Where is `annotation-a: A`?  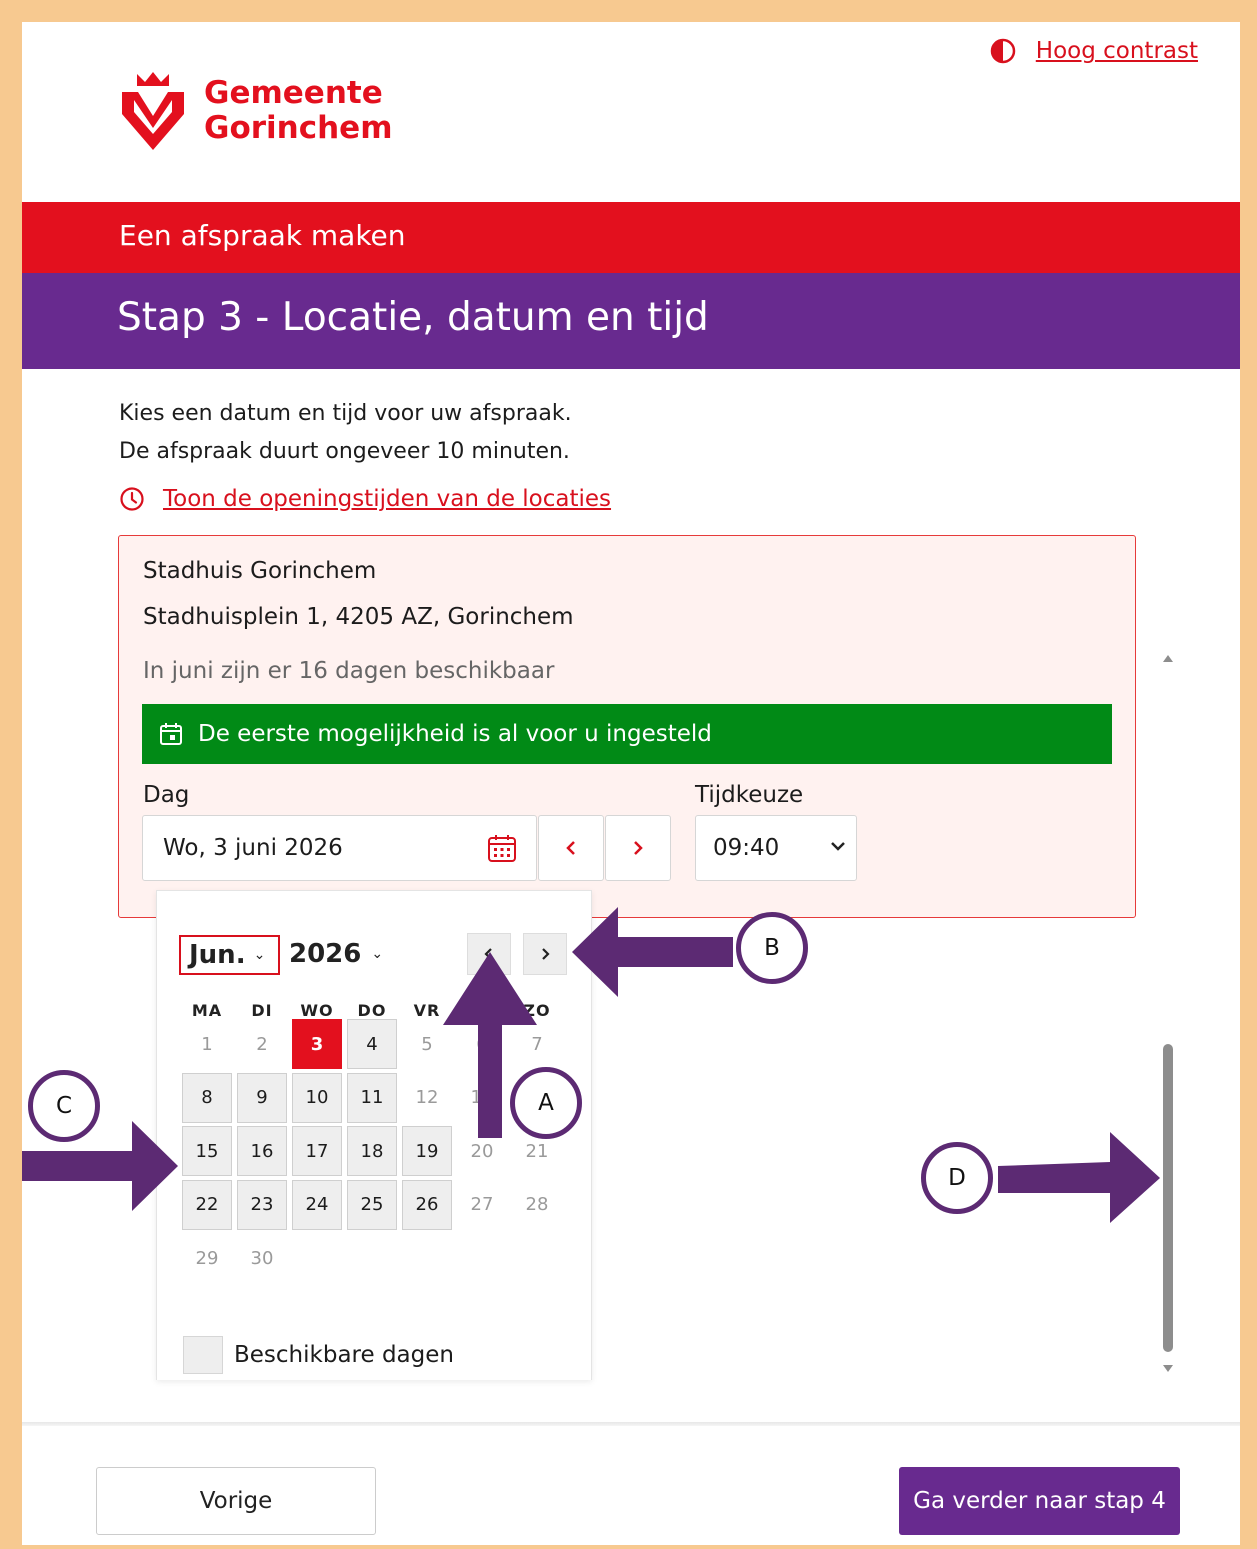 annotation-a: A is located at coordinates (546, 1103).